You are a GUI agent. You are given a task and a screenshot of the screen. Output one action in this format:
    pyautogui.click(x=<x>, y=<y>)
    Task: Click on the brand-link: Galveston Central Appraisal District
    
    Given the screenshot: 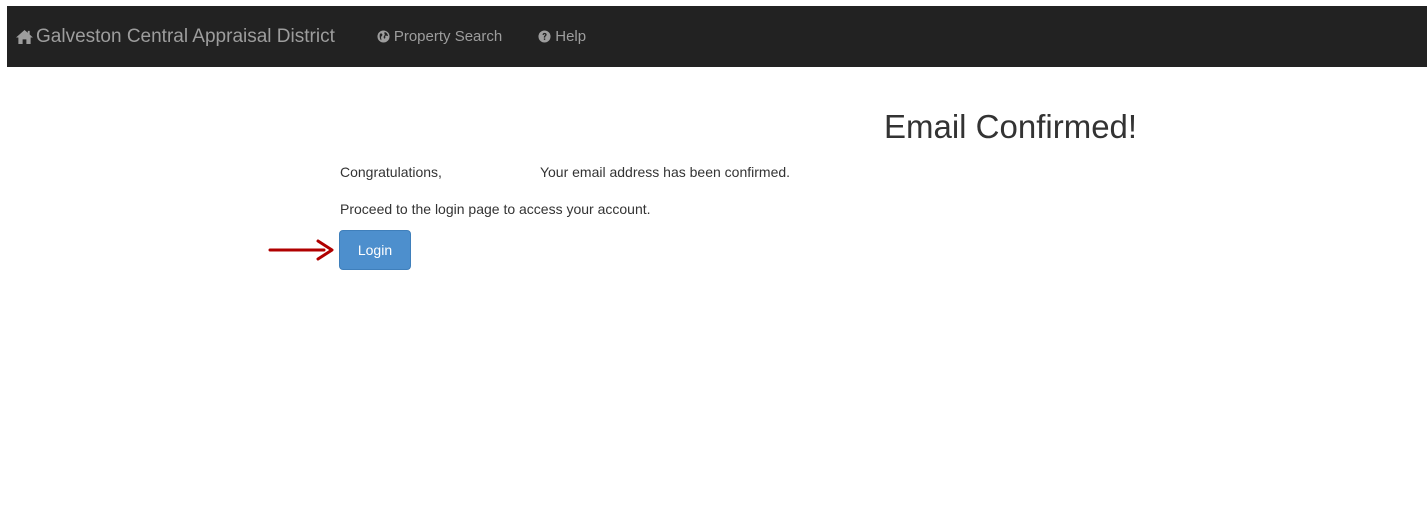 What is the action you would take?
    pyautogui.click(x=175, y=37)
    